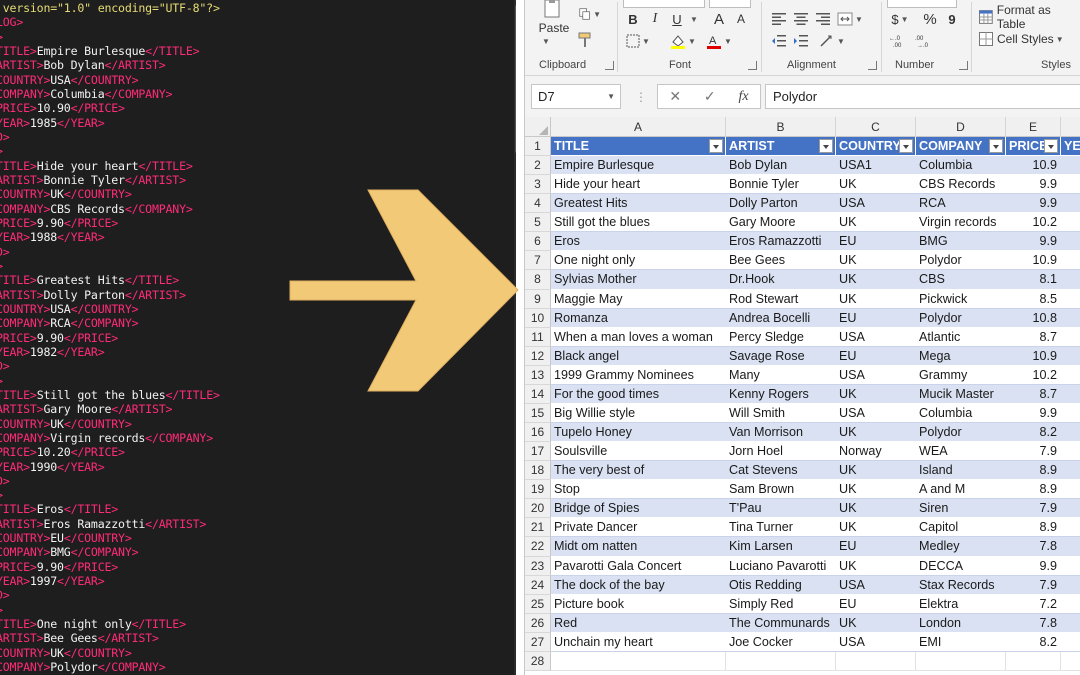  What do you see at coordinates (781, 623) in the screenshot?
I see `table-cell: The Communards` at bounding box center [781, 623].